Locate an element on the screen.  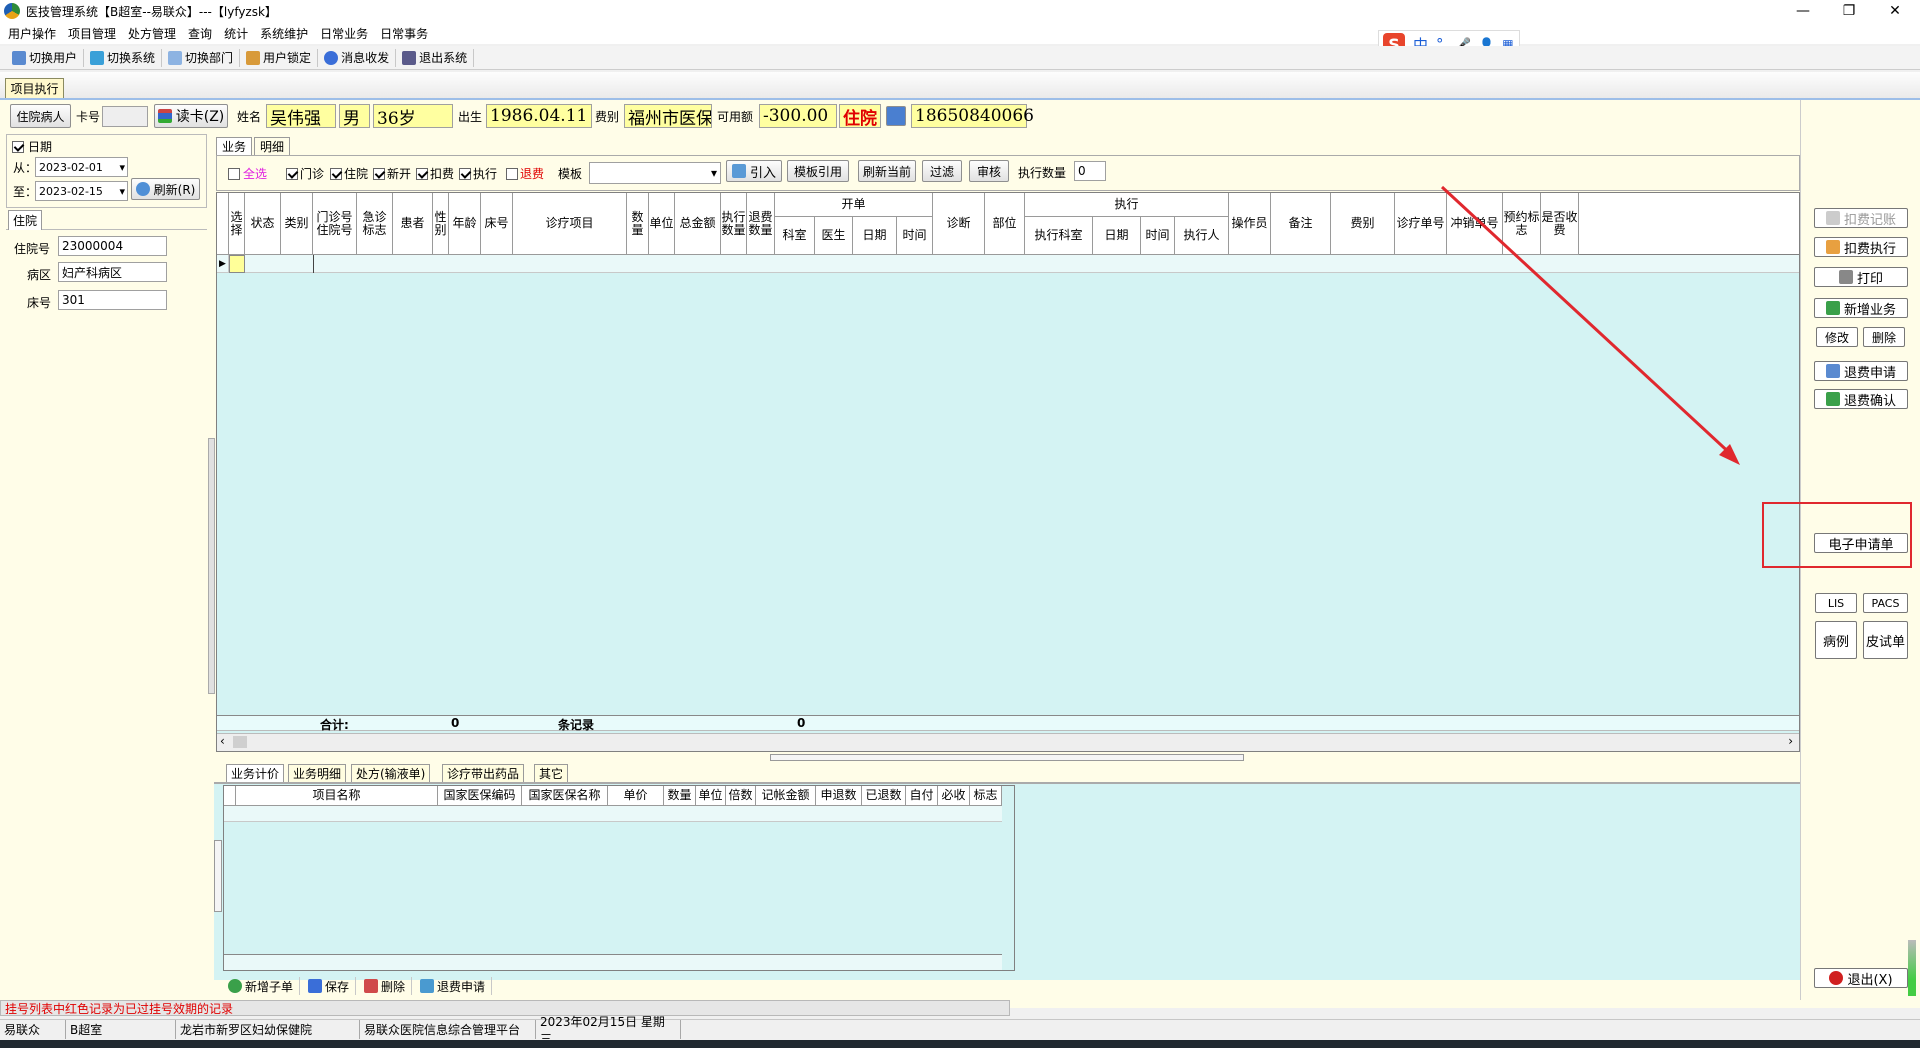
hosp-no-input: 23000004 is located at coordinates (112, 246).